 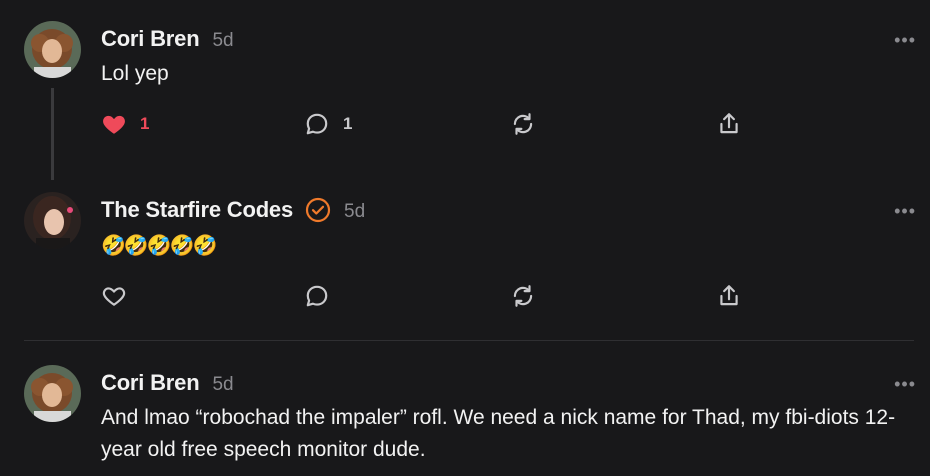 I want to click on thread-line, so click(x=52, y=134).